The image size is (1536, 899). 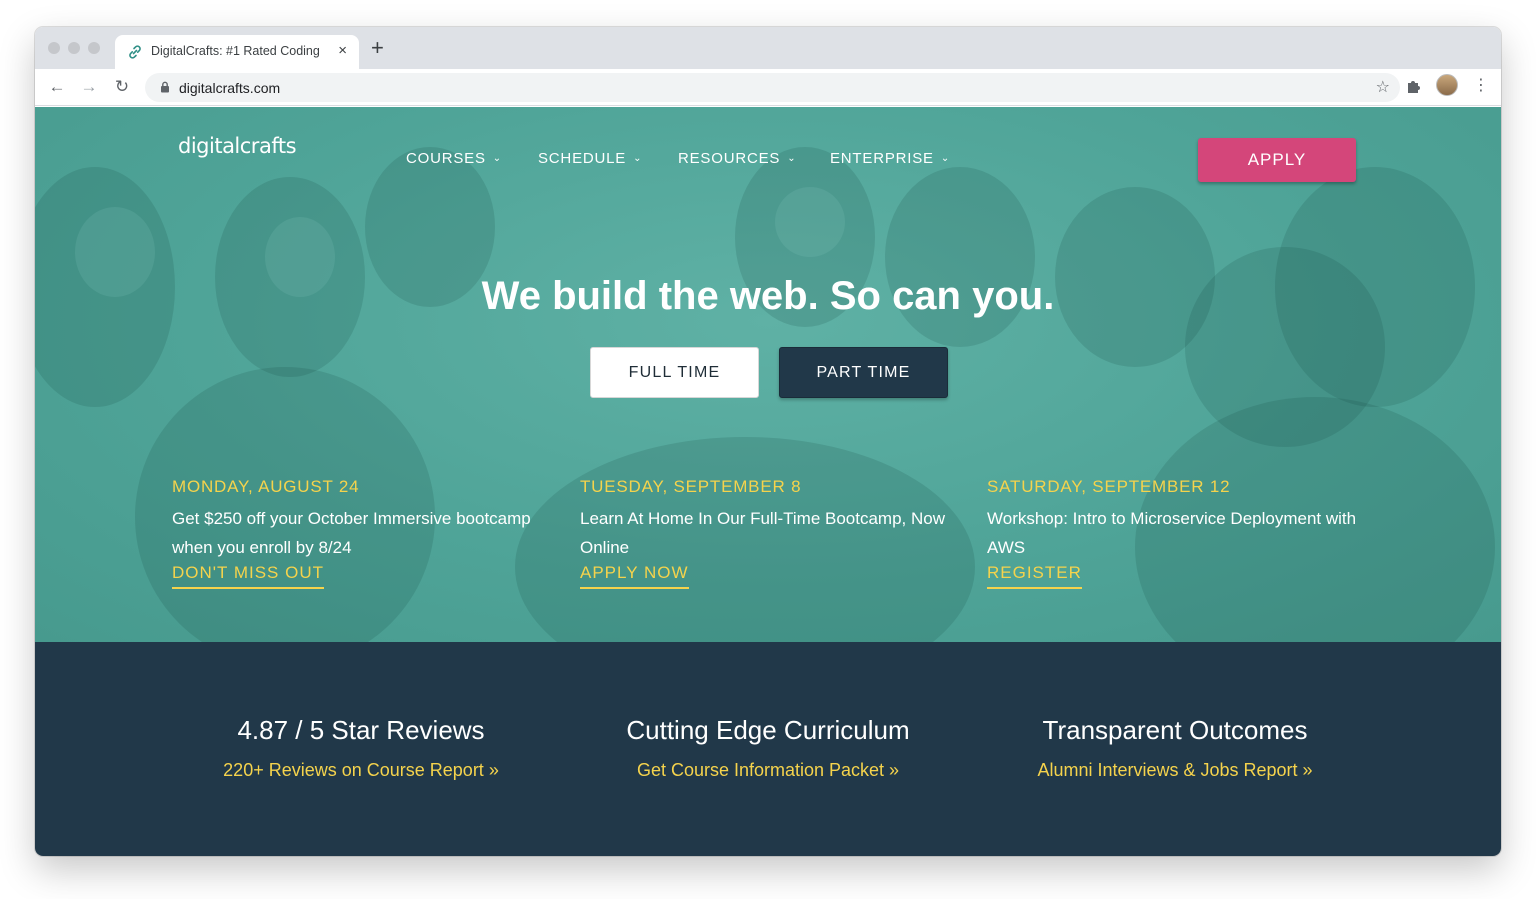 What do you see at coordinates (1481, 86) in the screenshot?
I see `browser-menu-icon: ⋮` at bounding box center [1481, 86].